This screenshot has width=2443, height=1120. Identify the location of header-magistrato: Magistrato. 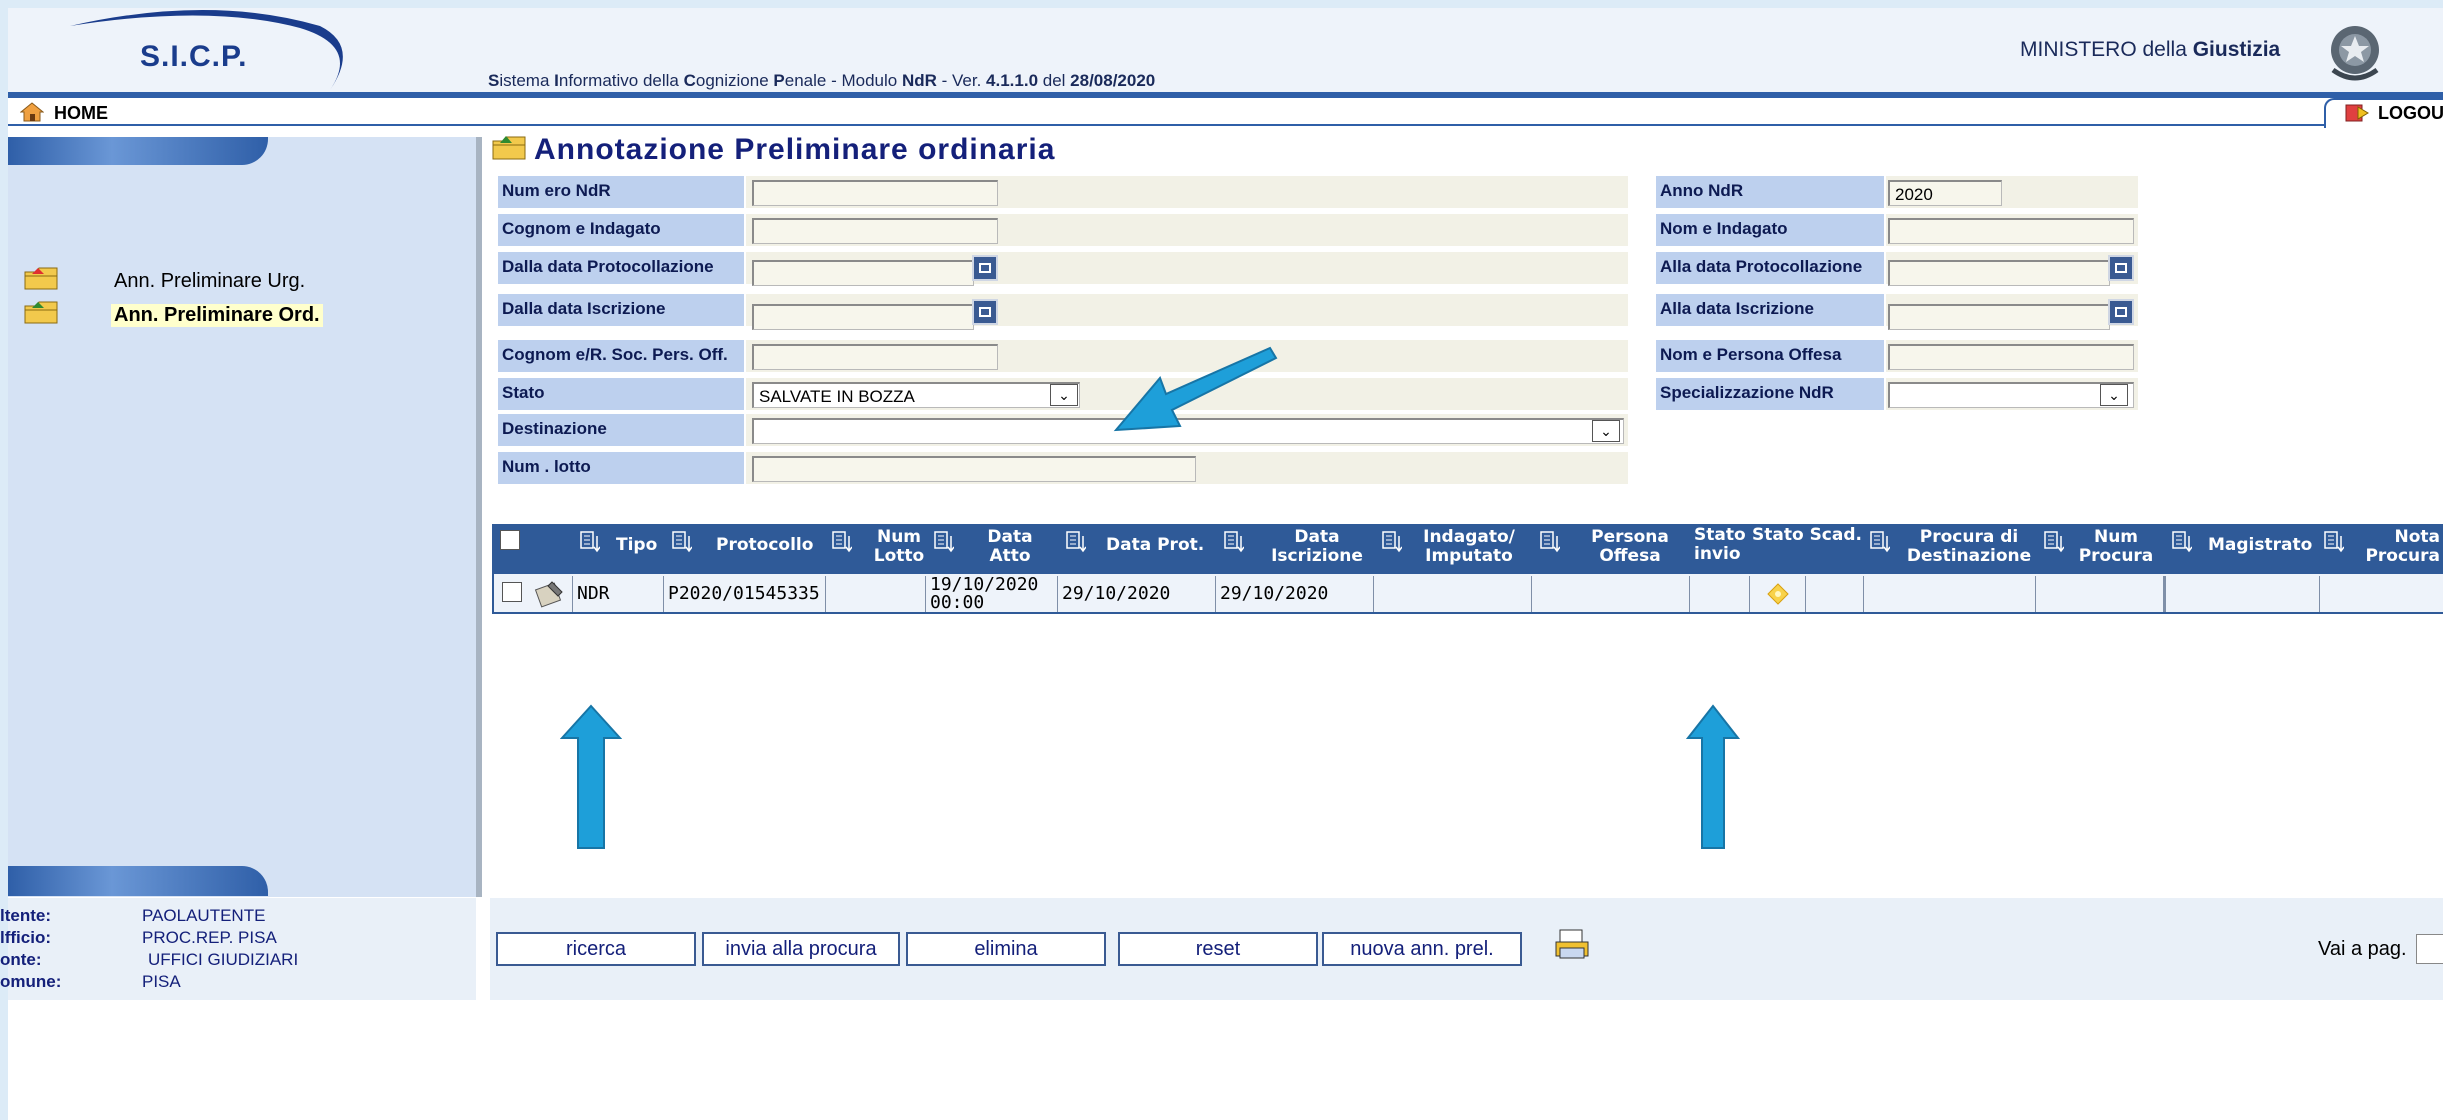
(2260, 545).